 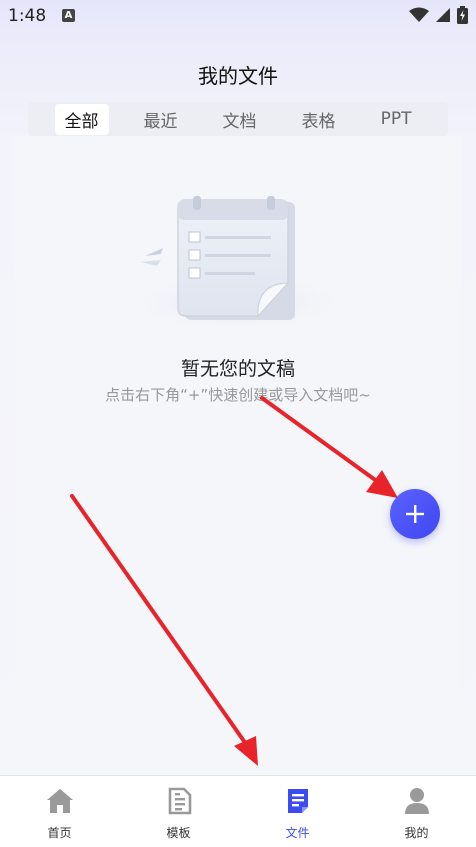 I want to click on empty-state-title: 暂无您的文稿, so click(x=237, y=369).